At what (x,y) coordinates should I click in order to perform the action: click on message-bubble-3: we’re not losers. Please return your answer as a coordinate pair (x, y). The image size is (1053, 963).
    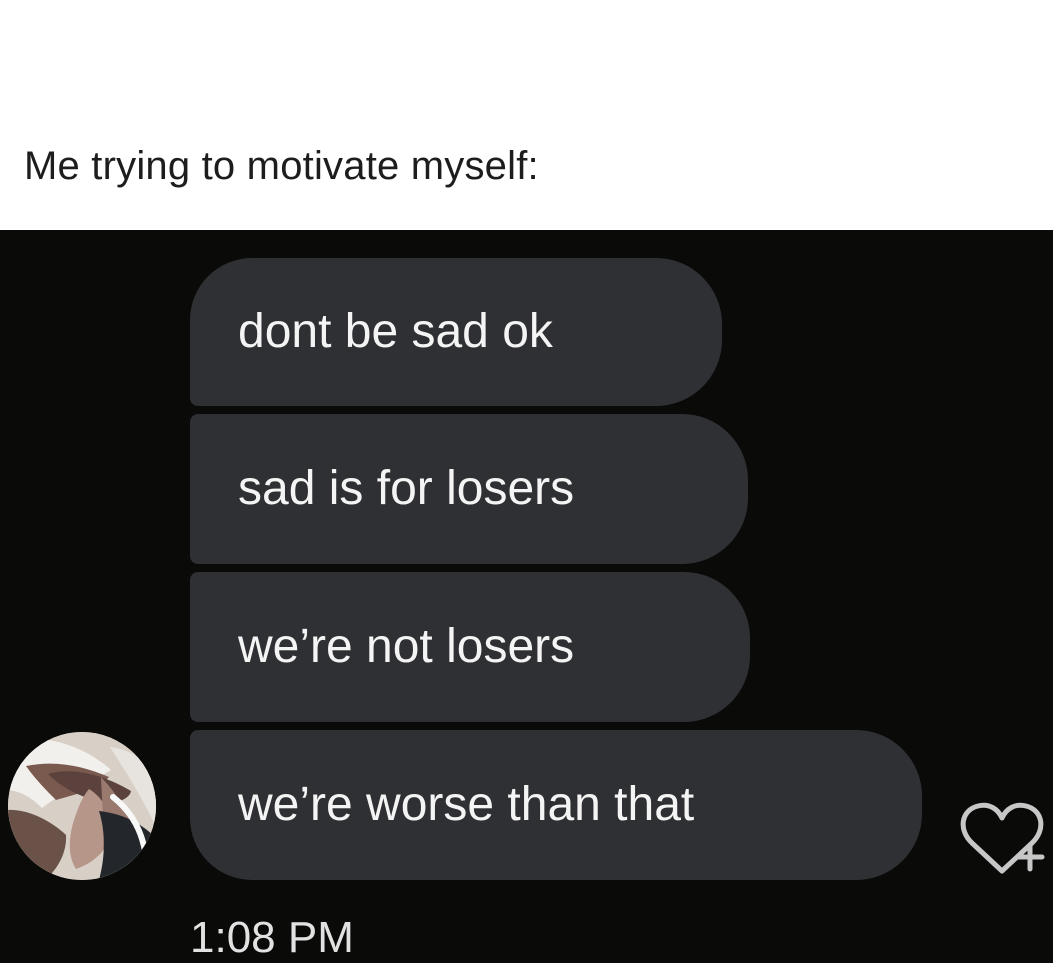
    Looking at the image, I should click on (470, 647).